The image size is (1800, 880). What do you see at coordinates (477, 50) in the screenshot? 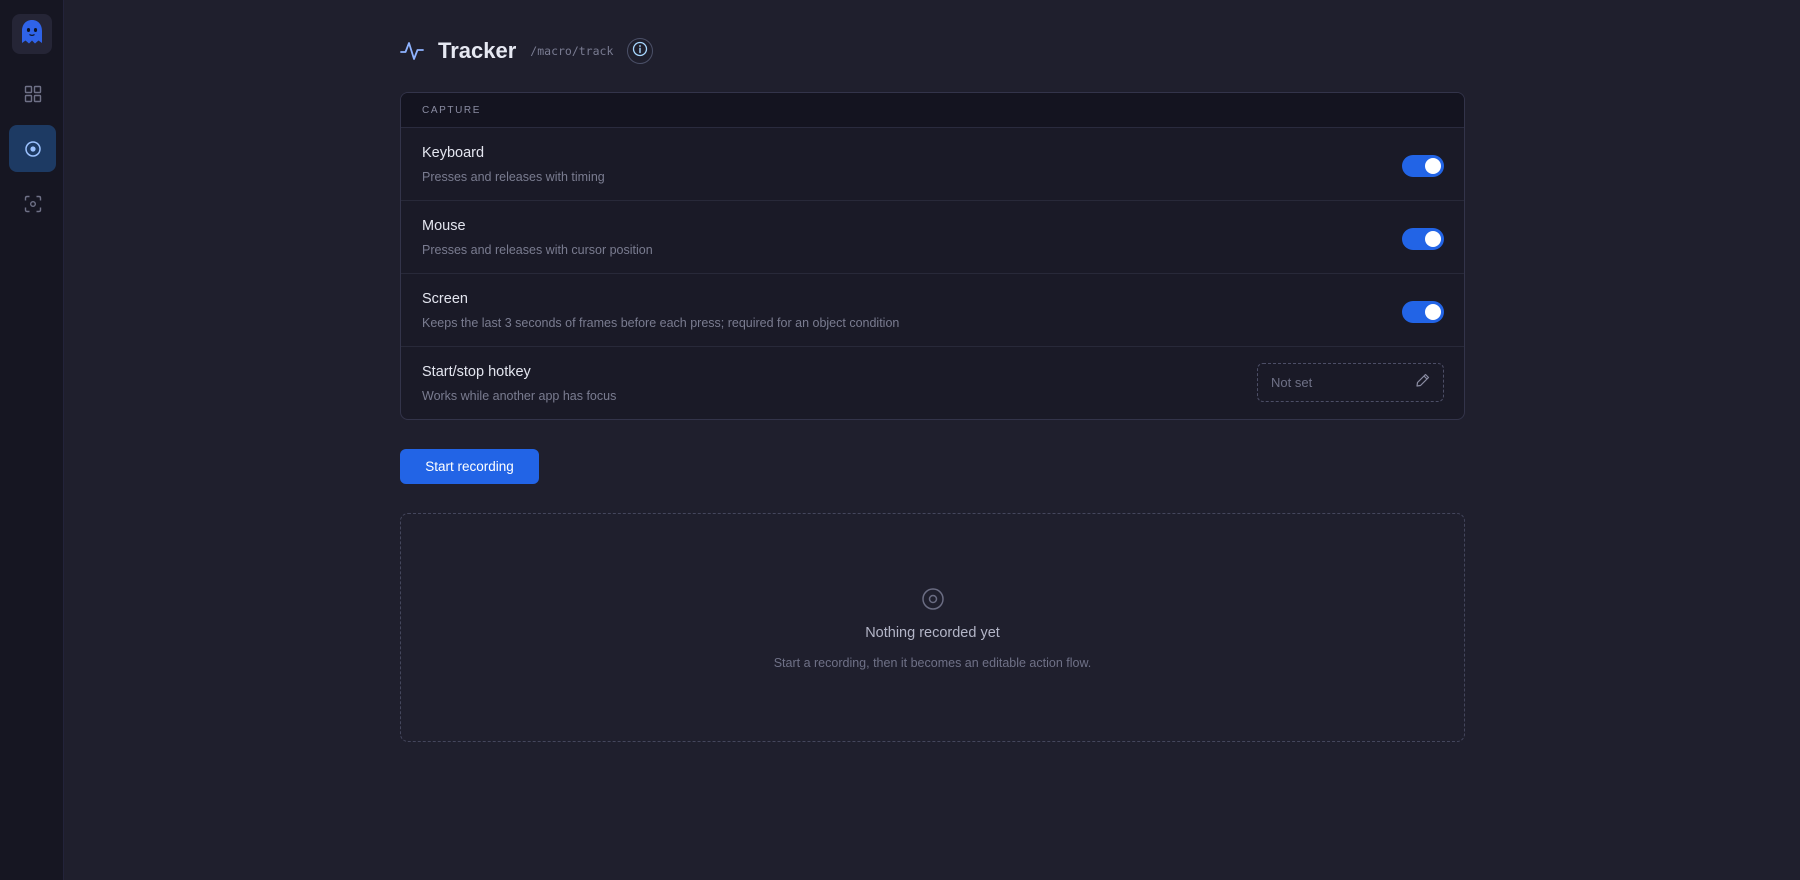
I see `page-title: Tracker` at bounding box center [477, 50].